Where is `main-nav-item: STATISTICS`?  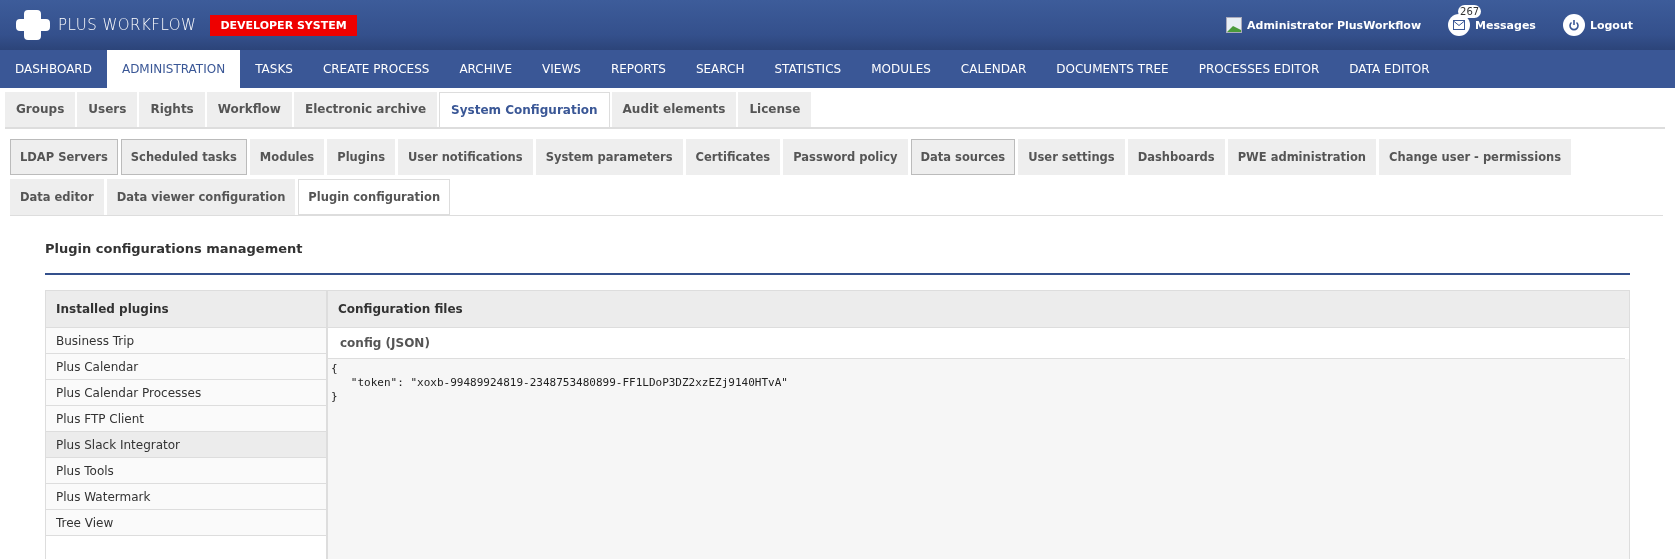
main-nav-item: STATISTICS is located at coordinates (808, 69).